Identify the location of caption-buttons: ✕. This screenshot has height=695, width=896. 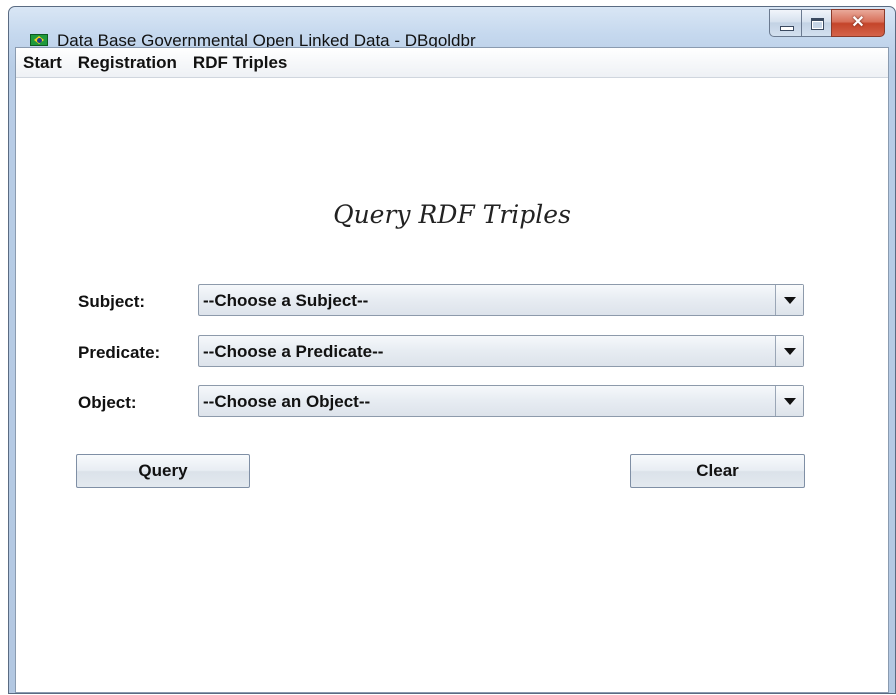
(827, 24).